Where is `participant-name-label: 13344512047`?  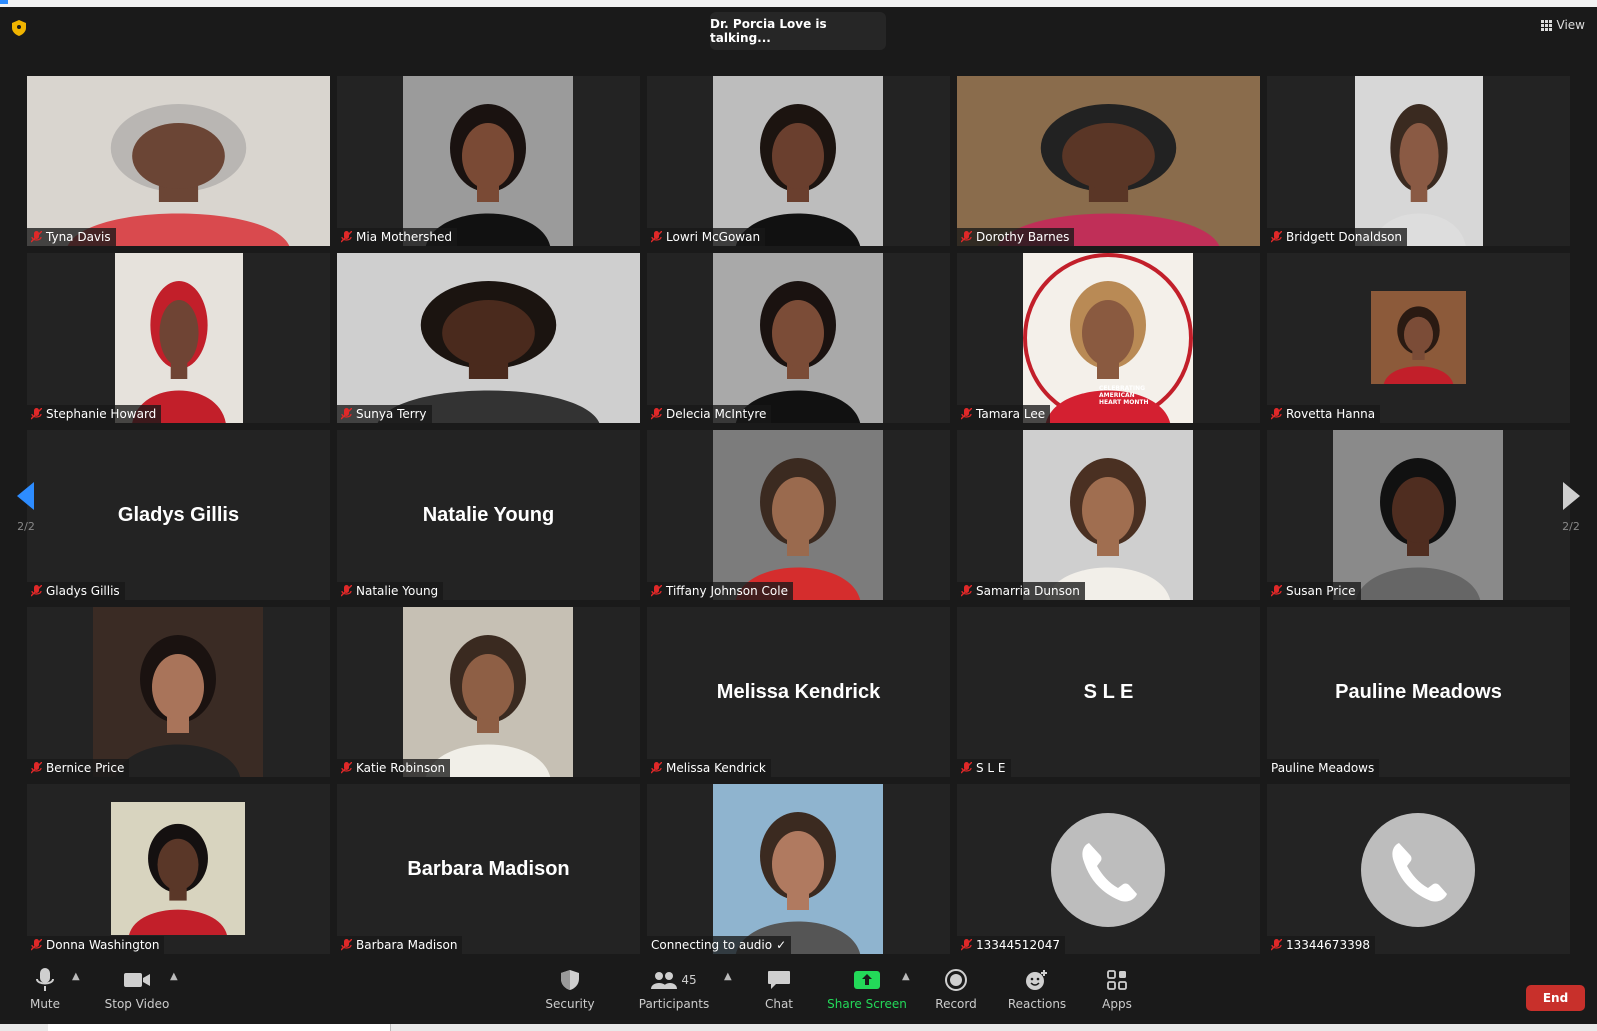
participant-name-label: 13344512047 is located at coordinates (1011, 945).